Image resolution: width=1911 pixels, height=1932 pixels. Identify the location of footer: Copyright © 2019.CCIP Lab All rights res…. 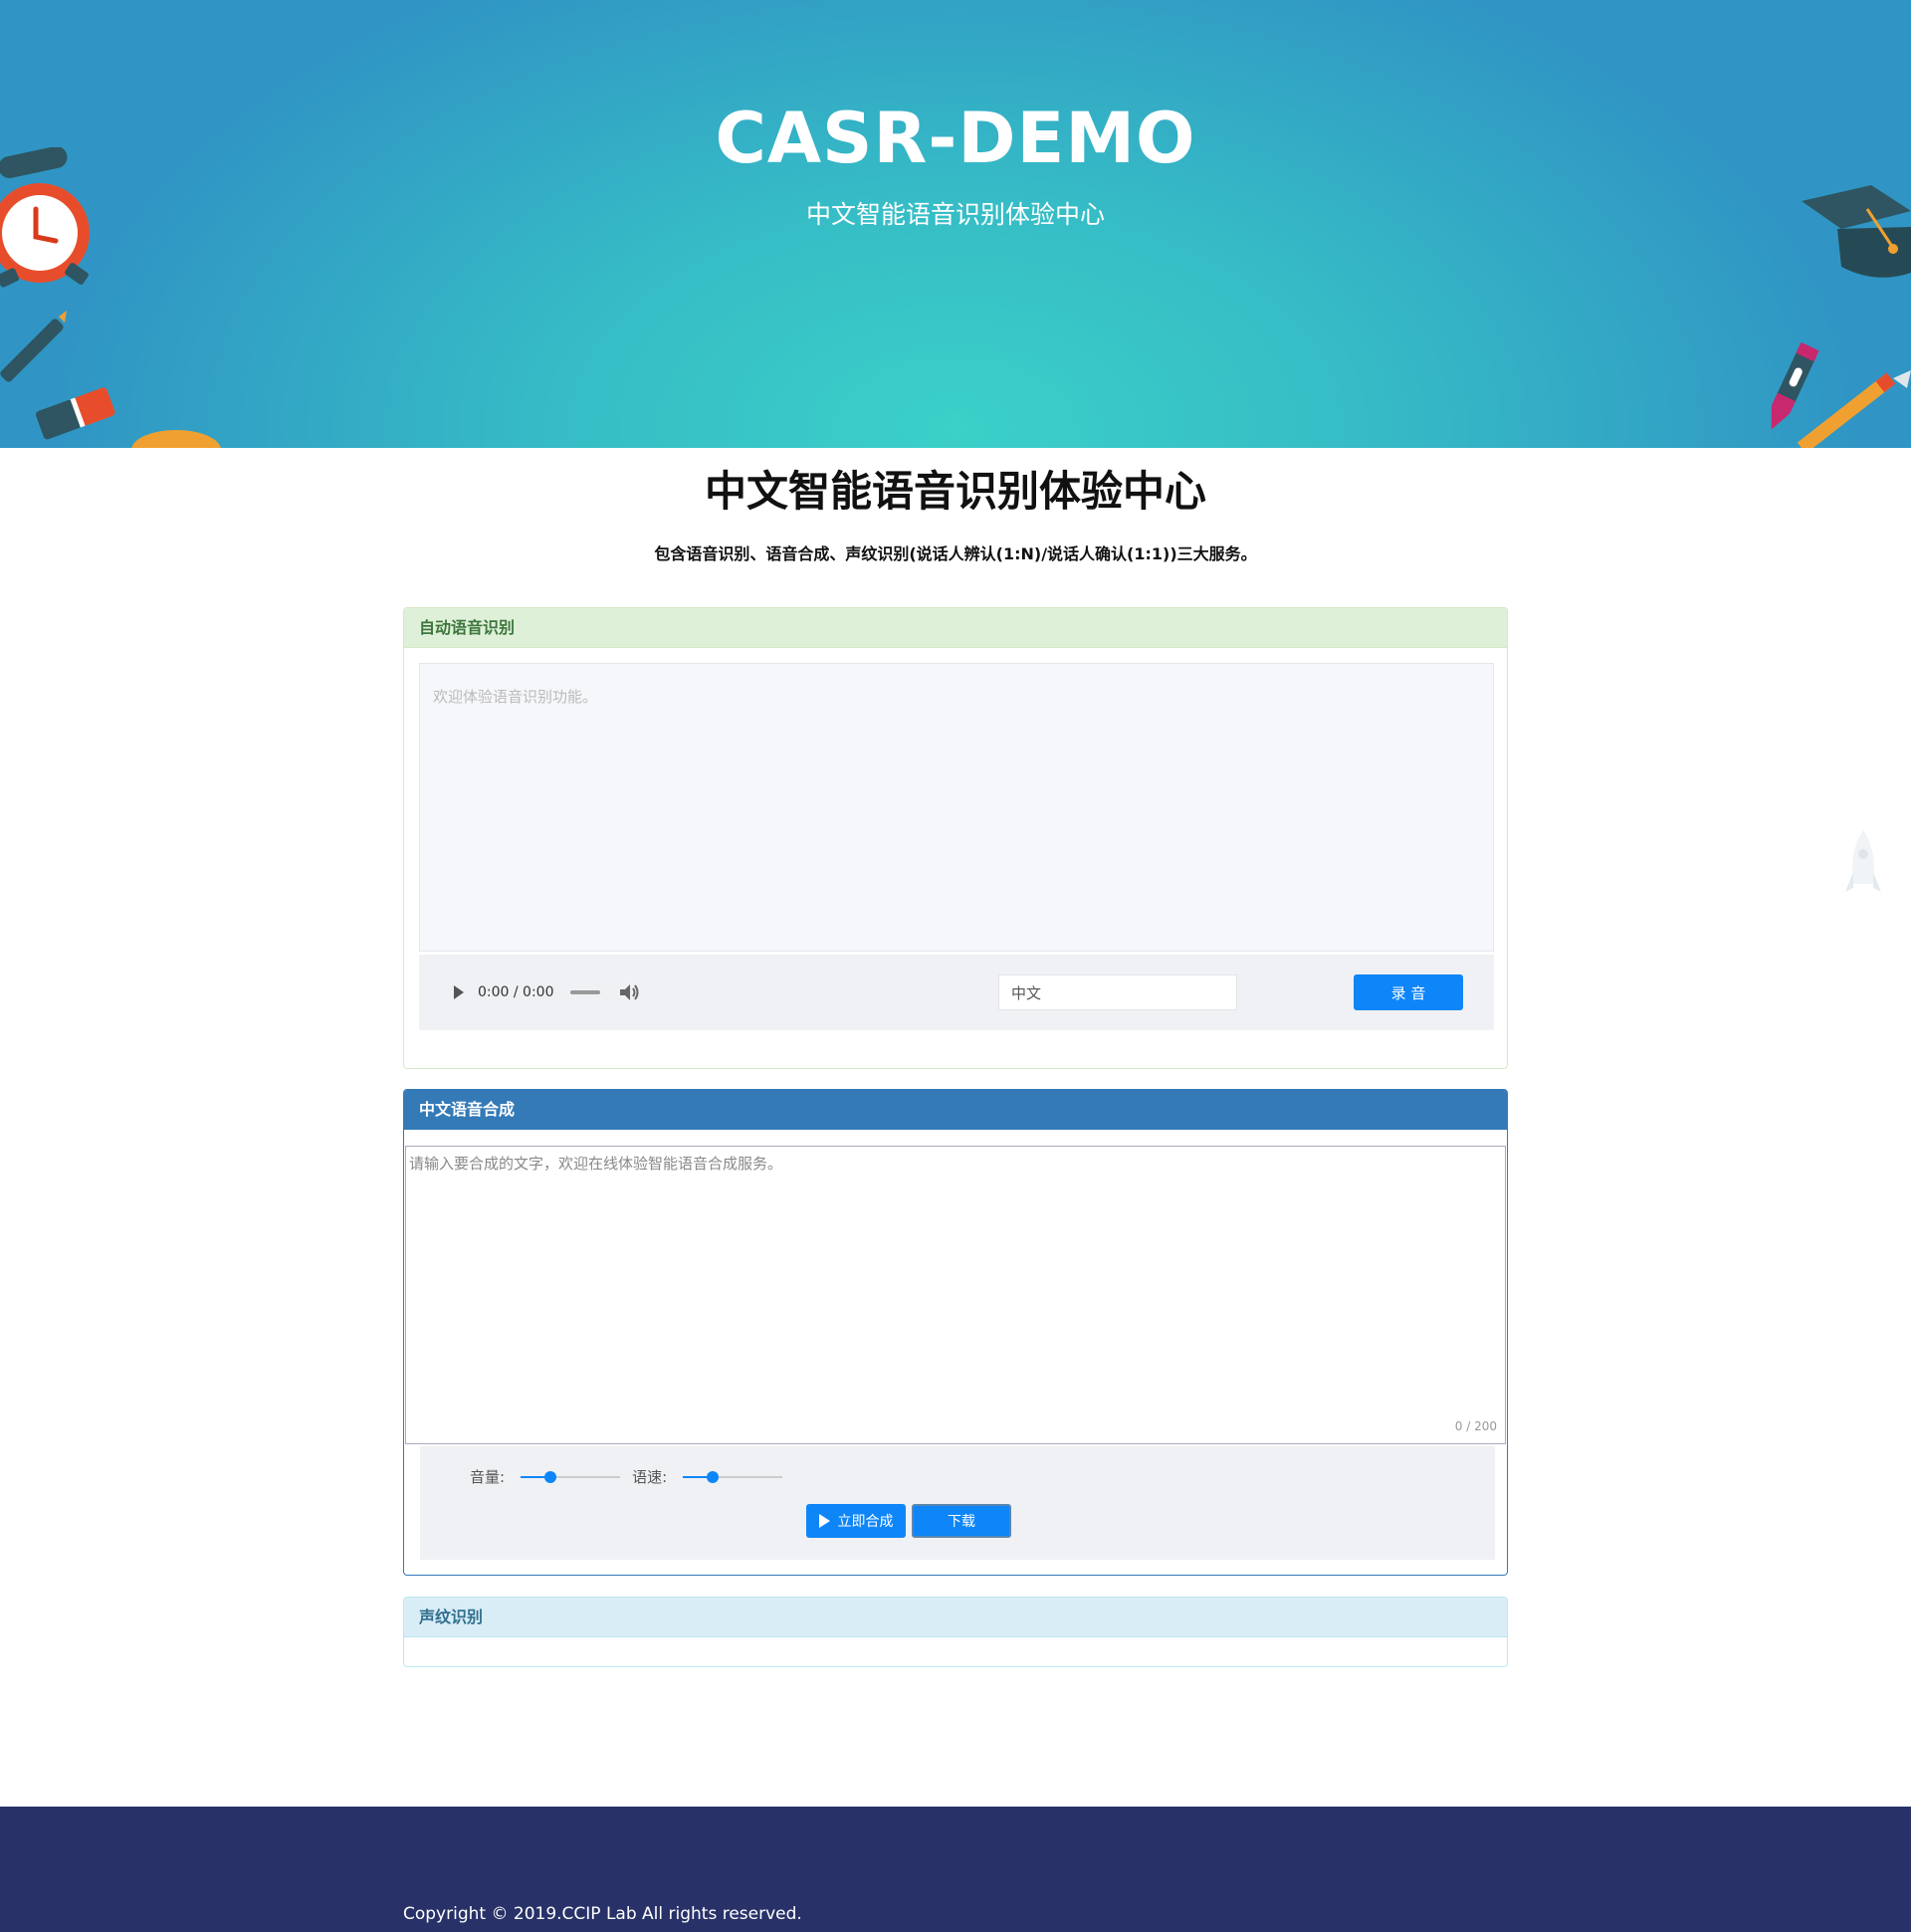
(955, 1869).